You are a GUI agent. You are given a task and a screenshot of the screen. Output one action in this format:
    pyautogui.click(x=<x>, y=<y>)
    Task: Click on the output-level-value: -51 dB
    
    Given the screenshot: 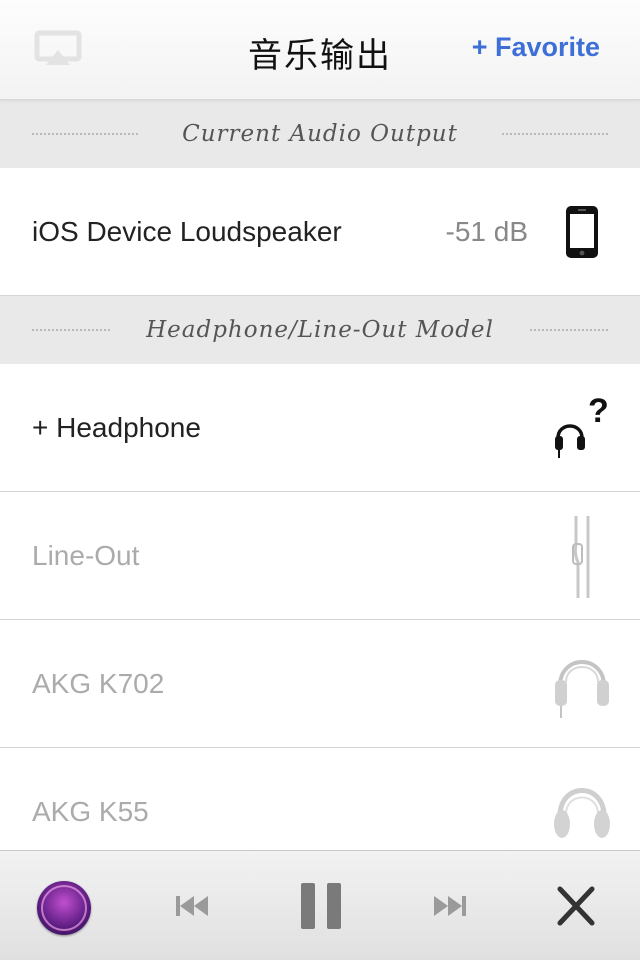 What is the action you would take?
    pyautogui.click(x=487, y=231)
    